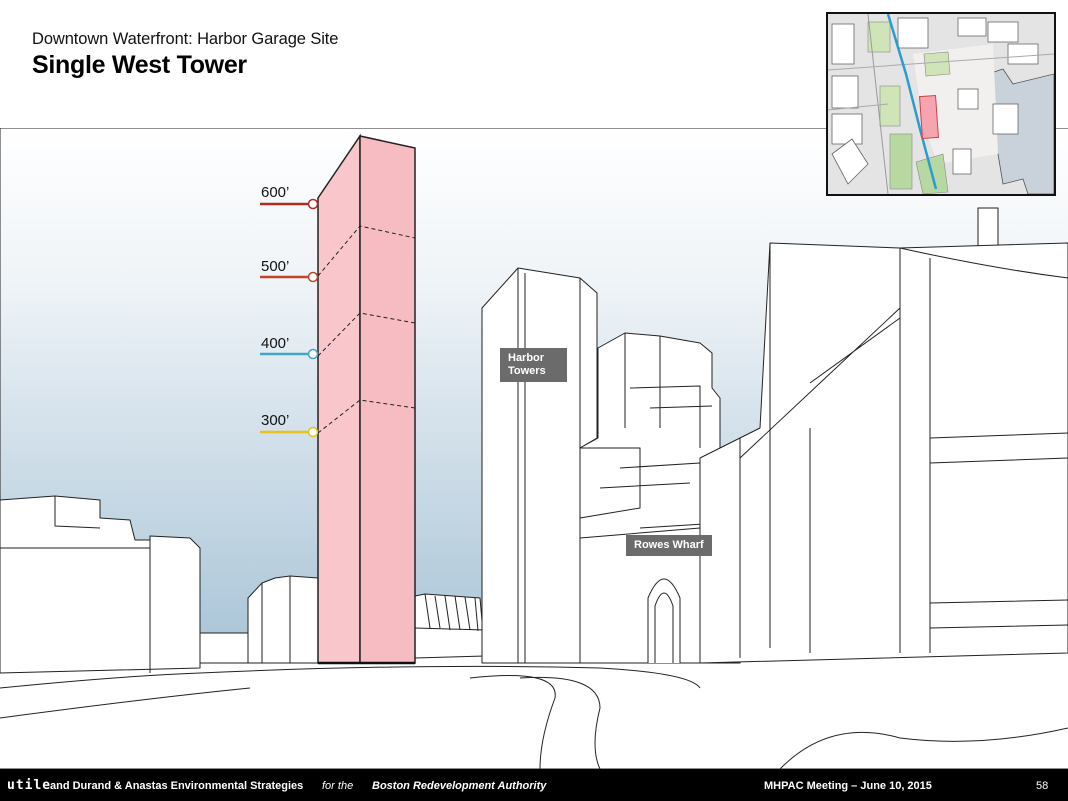  I want to click on rowes-wharf-label-text: Rowes Wharf, so click(669, 545).